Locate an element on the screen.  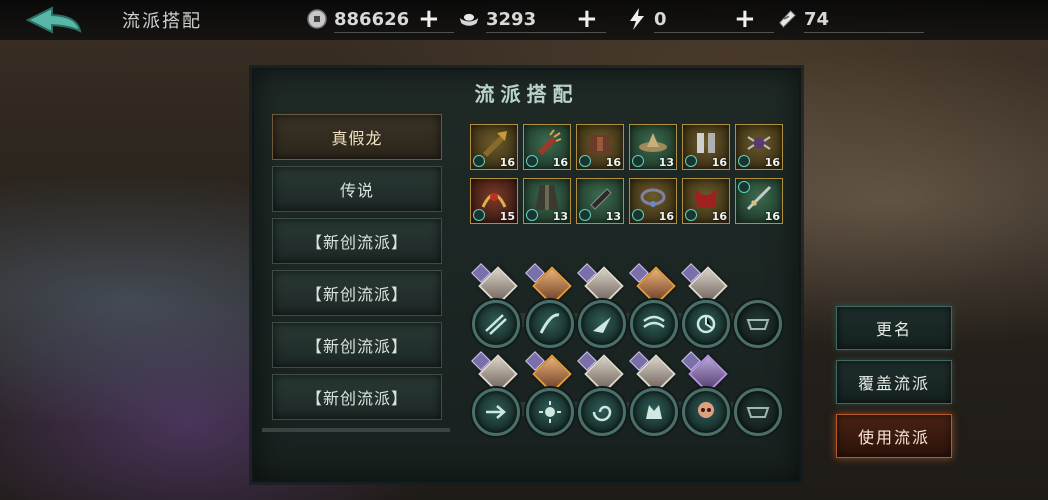
preset-slot-3: 【新创流派】 is located at coordinates (357, 241).